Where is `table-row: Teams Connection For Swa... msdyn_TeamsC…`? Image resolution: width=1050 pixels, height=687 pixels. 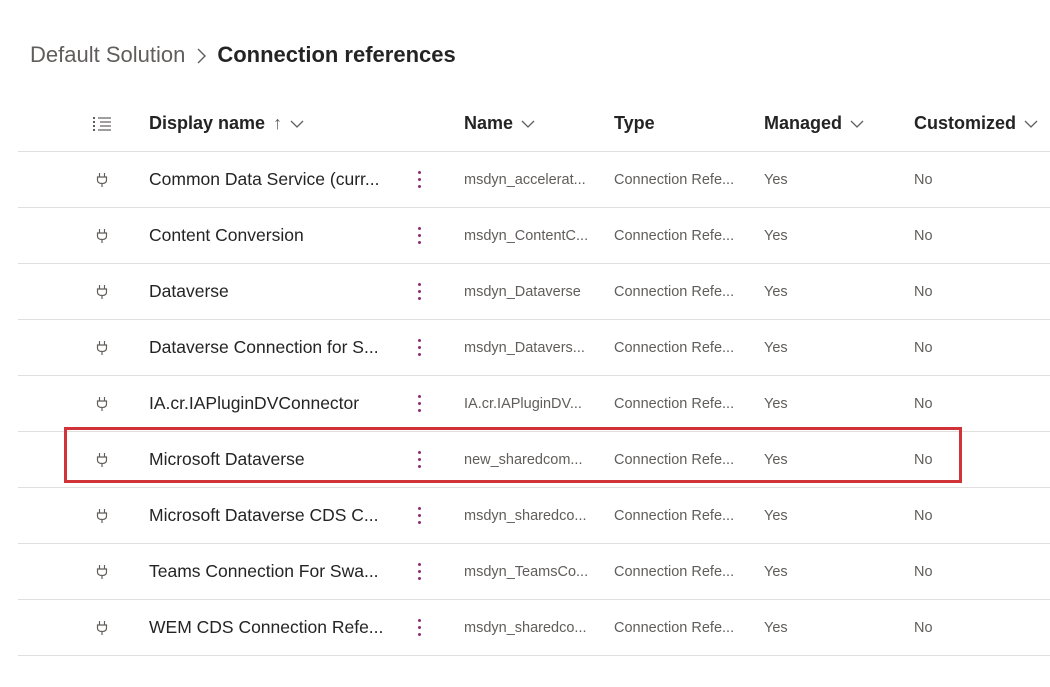
table-row: Teams Connection For Swa... msdyn_TeamsC… is located at coordinates (534, 572).